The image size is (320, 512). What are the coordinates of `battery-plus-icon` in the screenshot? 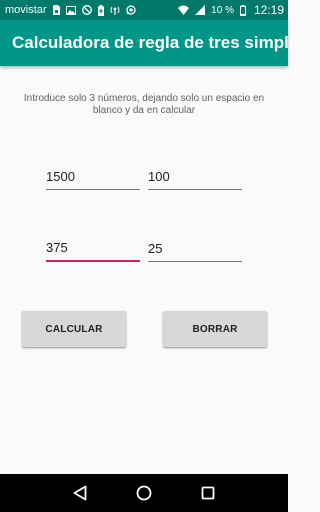 It's located at (100, 10).